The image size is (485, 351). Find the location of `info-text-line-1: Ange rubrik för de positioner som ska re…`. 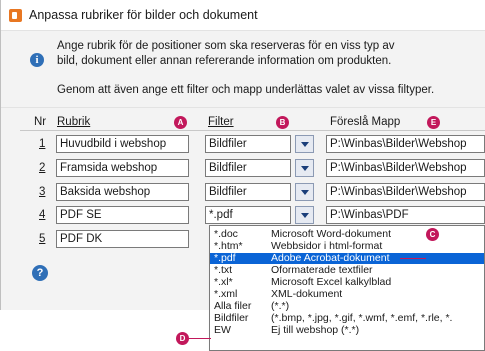

info-text-line-1: Ange rubrik för de positioner som ska re… is located at coordinates (226, 46).